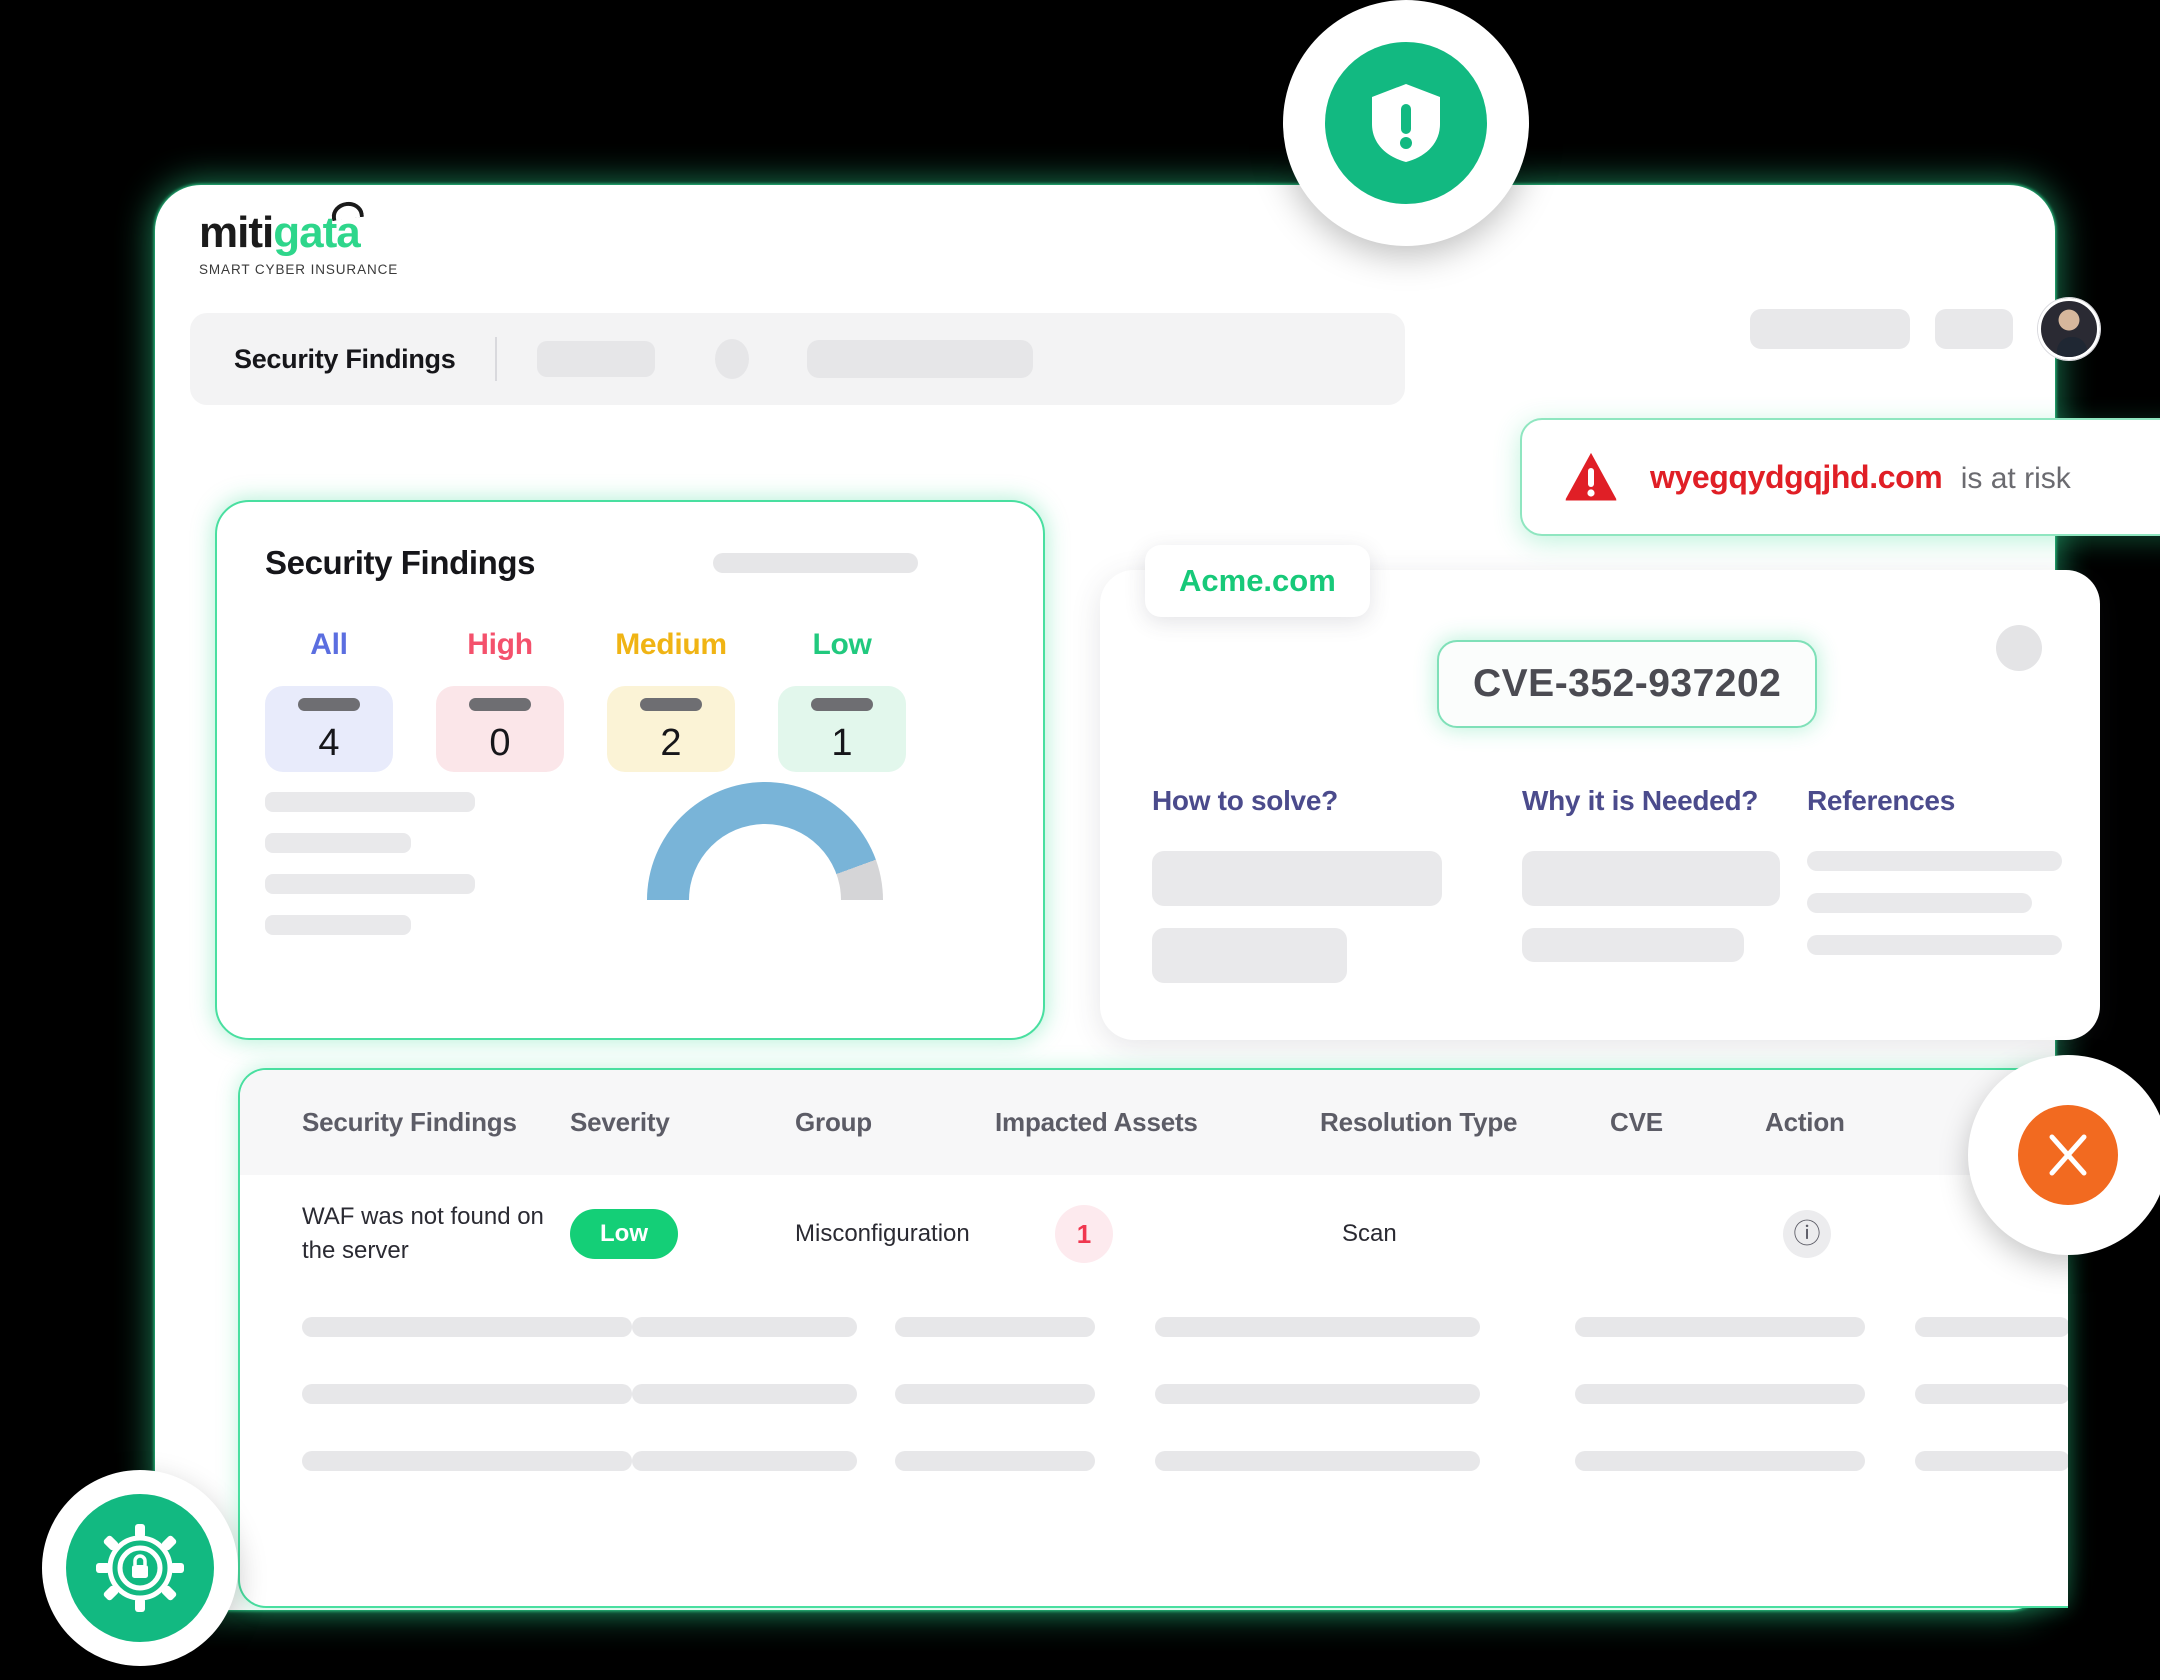 This screenshot has height=1680, width=2160. What do you see at coordinates (1627, 684) in the screenshot?
I see `cve-id-chip: CVE-352-937202` at bounding box center [1627, 684].